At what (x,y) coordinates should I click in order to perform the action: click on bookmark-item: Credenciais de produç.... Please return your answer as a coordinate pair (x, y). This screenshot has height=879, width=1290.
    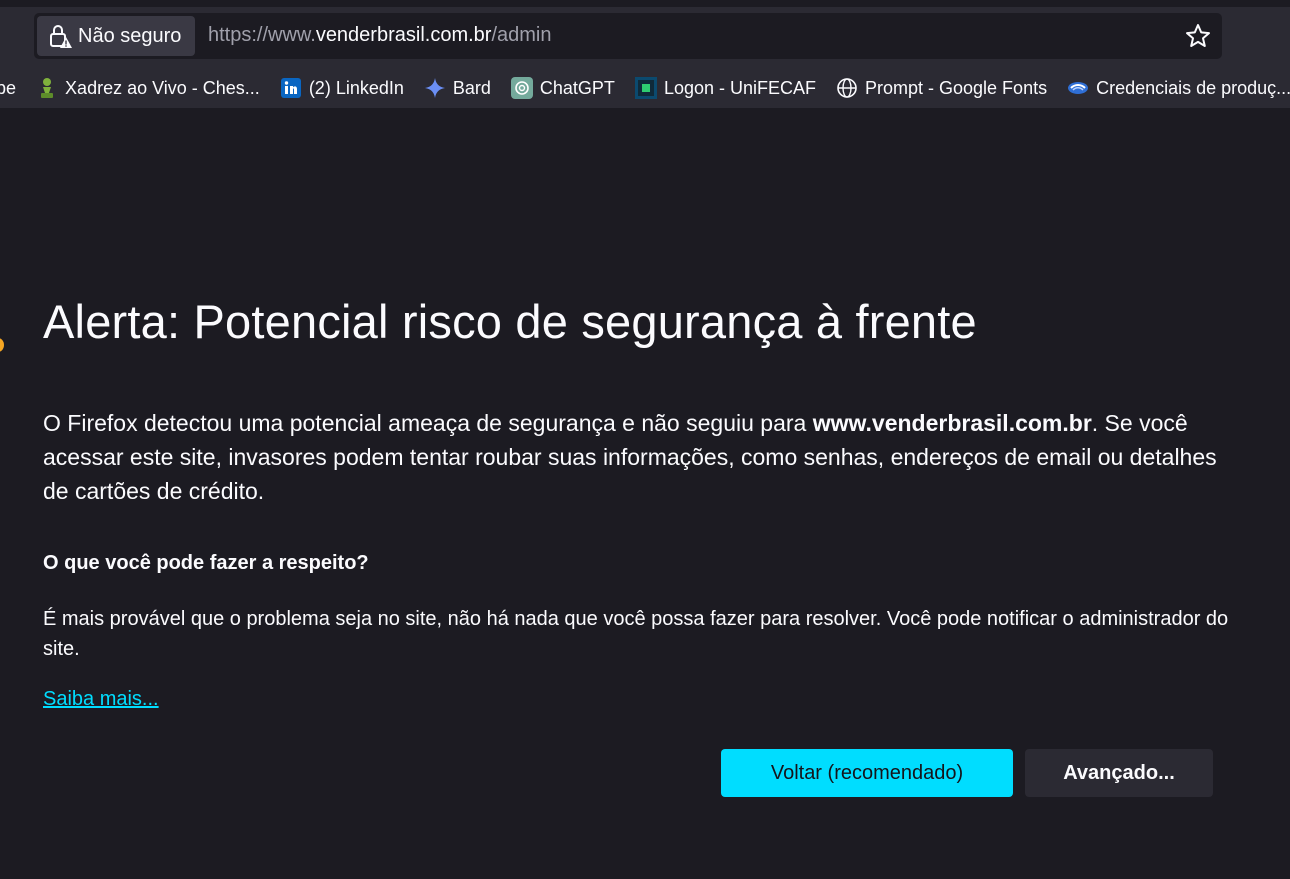
    Looking at the image, I should click on (1178, 88).